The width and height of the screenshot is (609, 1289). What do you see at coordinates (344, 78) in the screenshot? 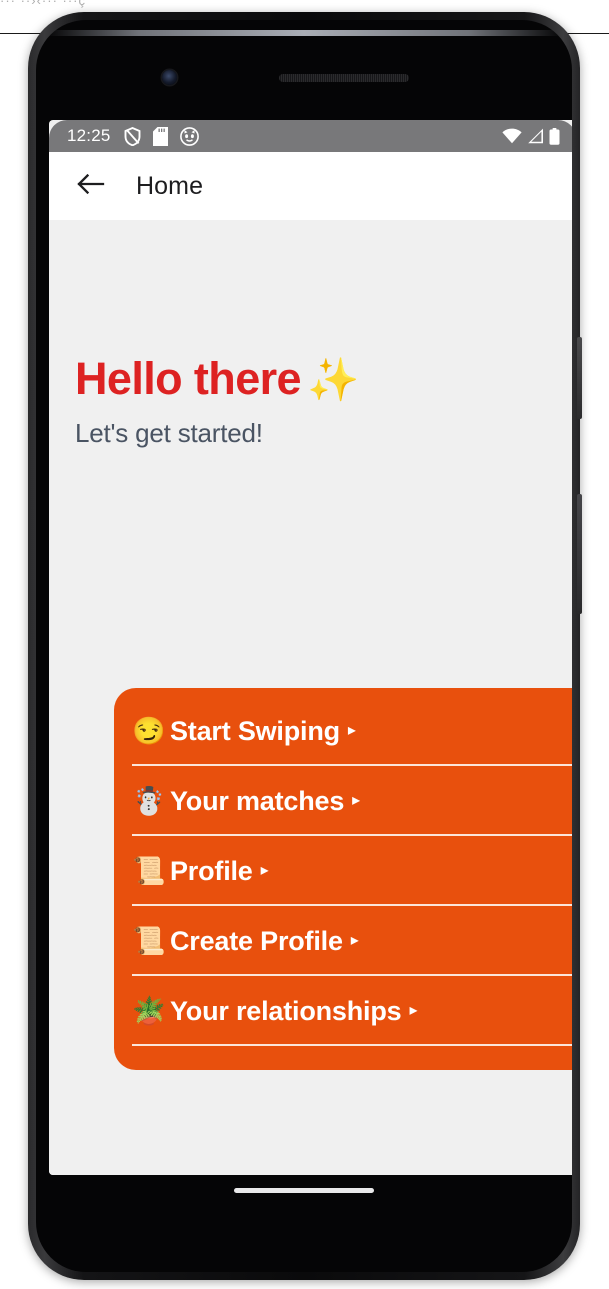
I see `earpiece-speaker` at bounding box center [344, 78].